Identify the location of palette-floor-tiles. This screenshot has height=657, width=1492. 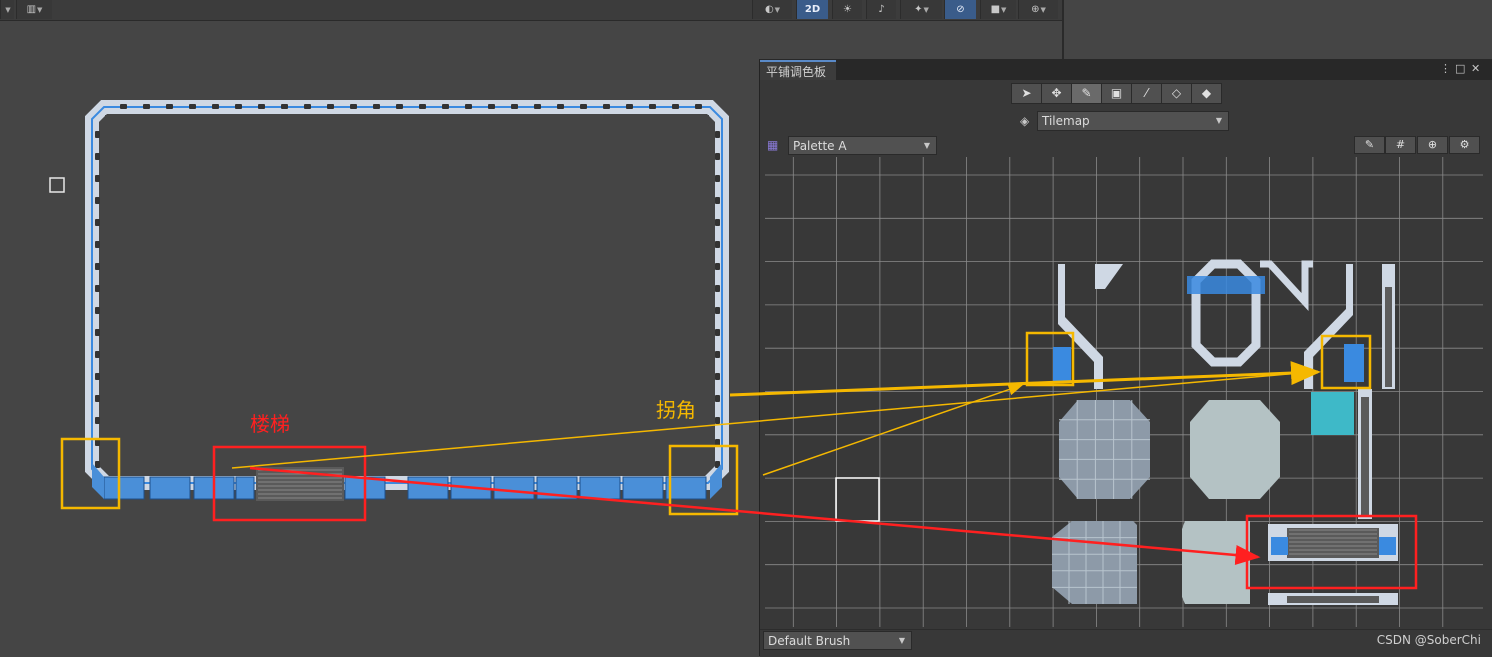
(1203, 498).